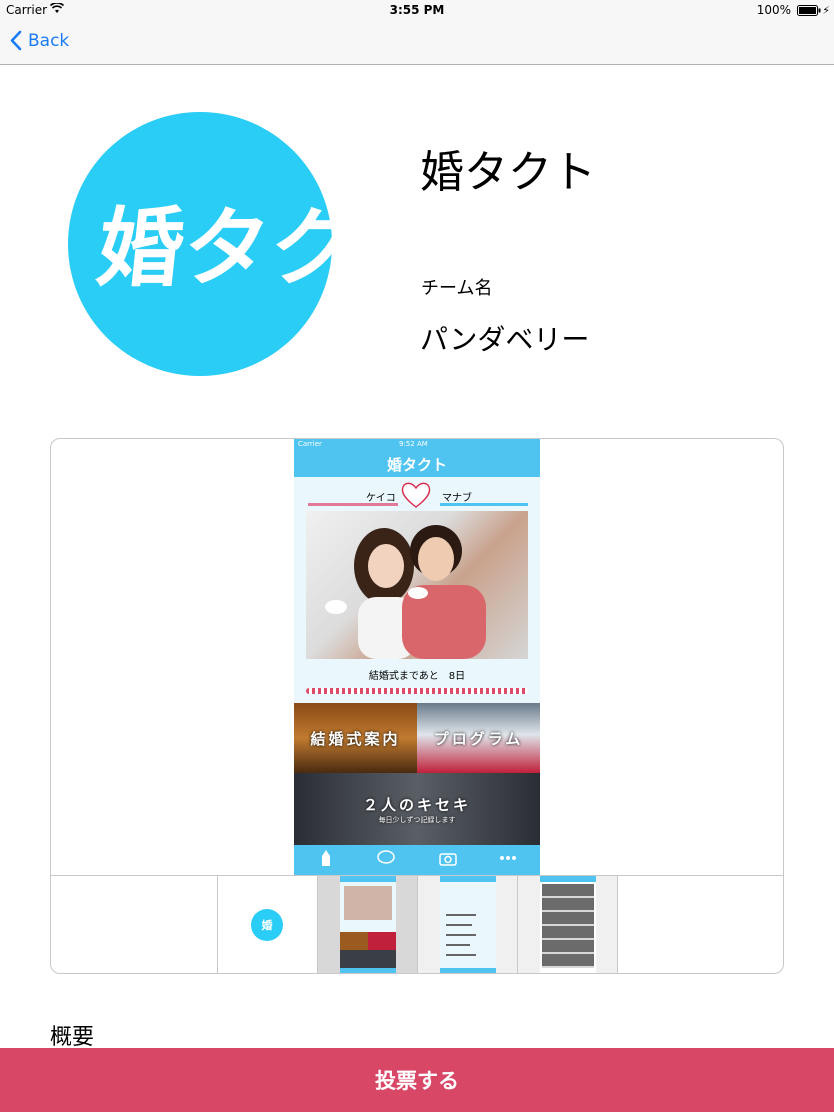  I want to click on chat-icon, so click(386, 857).